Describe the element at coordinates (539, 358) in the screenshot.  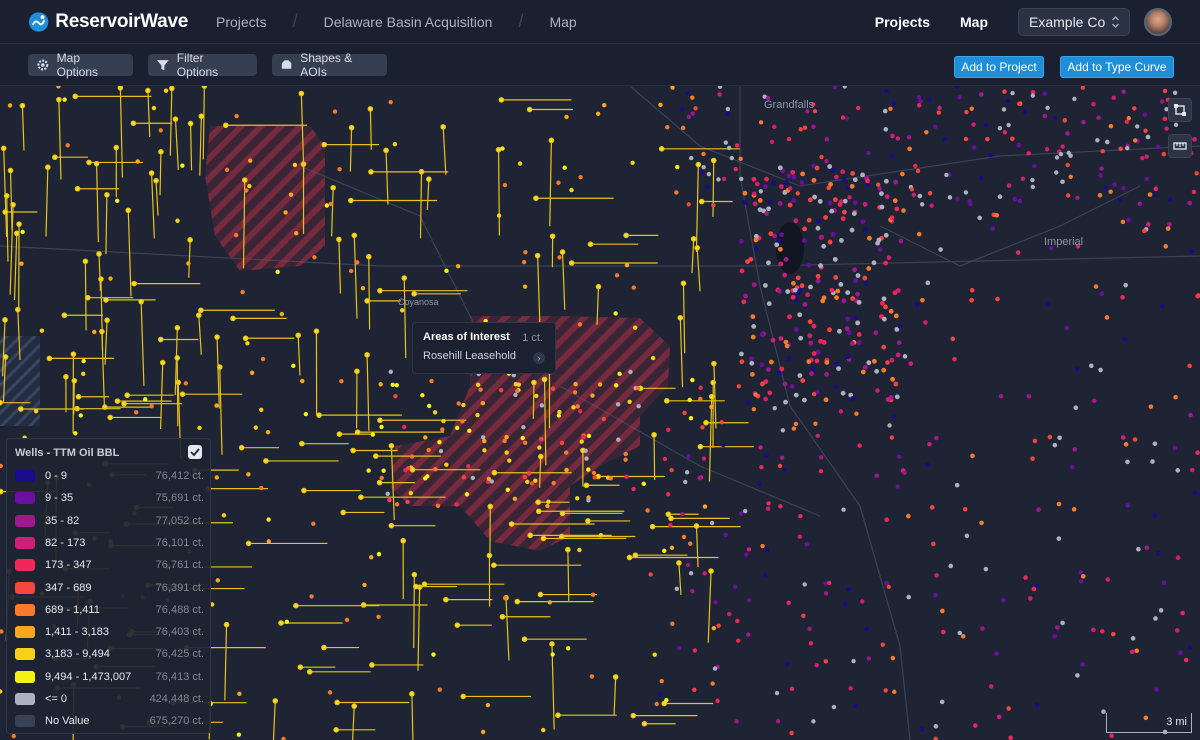
I see `chevron-right-icon: ›` at that location.